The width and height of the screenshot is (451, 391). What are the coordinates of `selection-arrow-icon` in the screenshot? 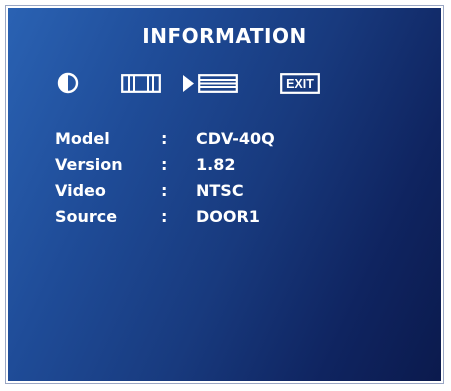 It's located at (189, 83).